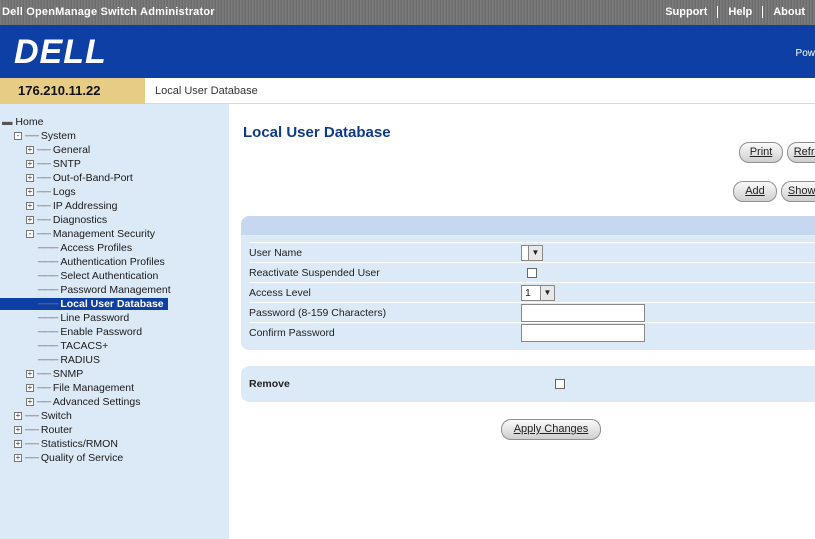 The image size is (815, 539). I want to click on tree-item: ─── Authentication Profiles, so click(82, 262).